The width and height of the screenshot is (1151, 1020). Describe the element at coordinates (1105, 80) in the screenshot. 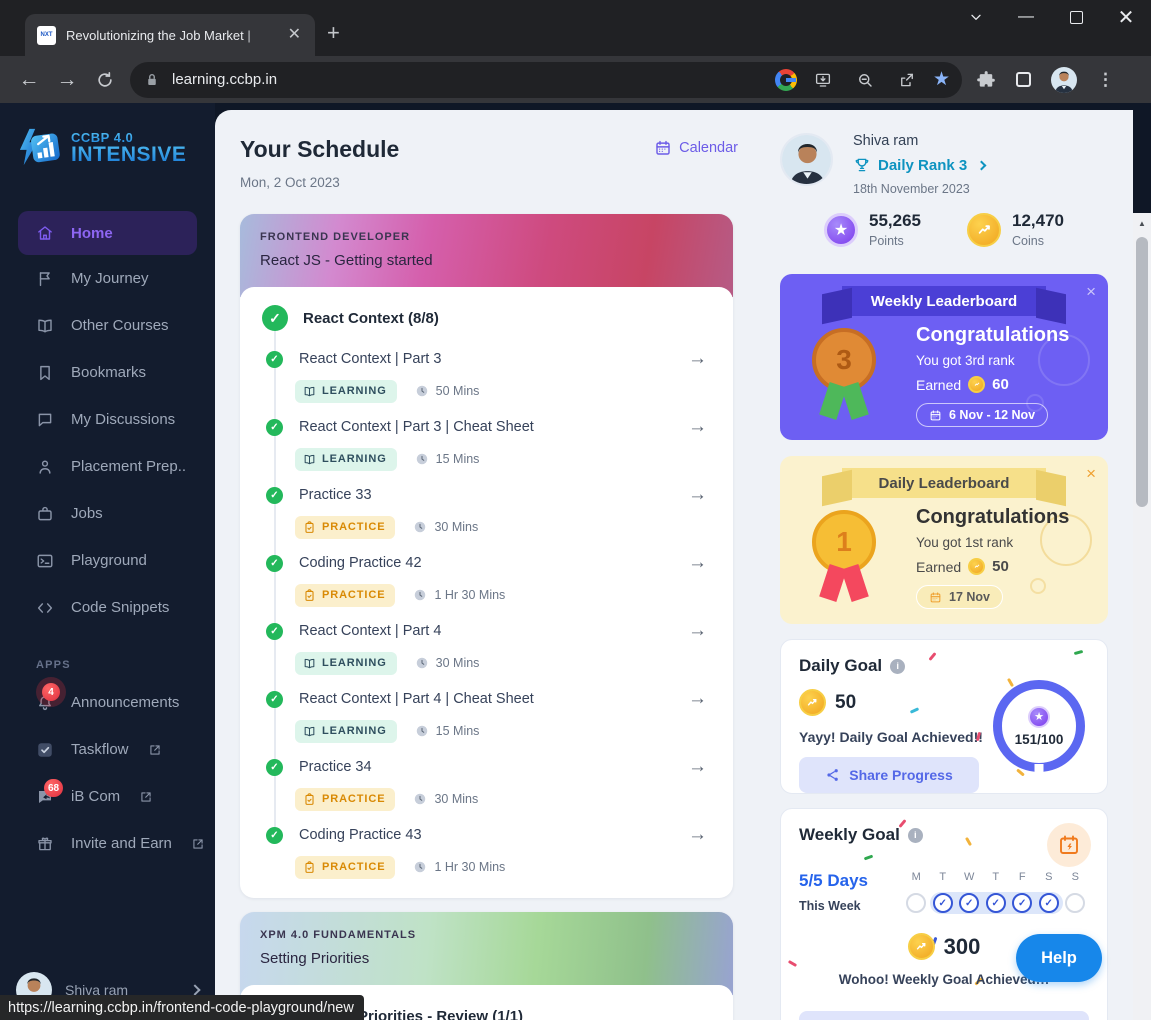

I see `browser-menu-icon: ⋮` at that location.